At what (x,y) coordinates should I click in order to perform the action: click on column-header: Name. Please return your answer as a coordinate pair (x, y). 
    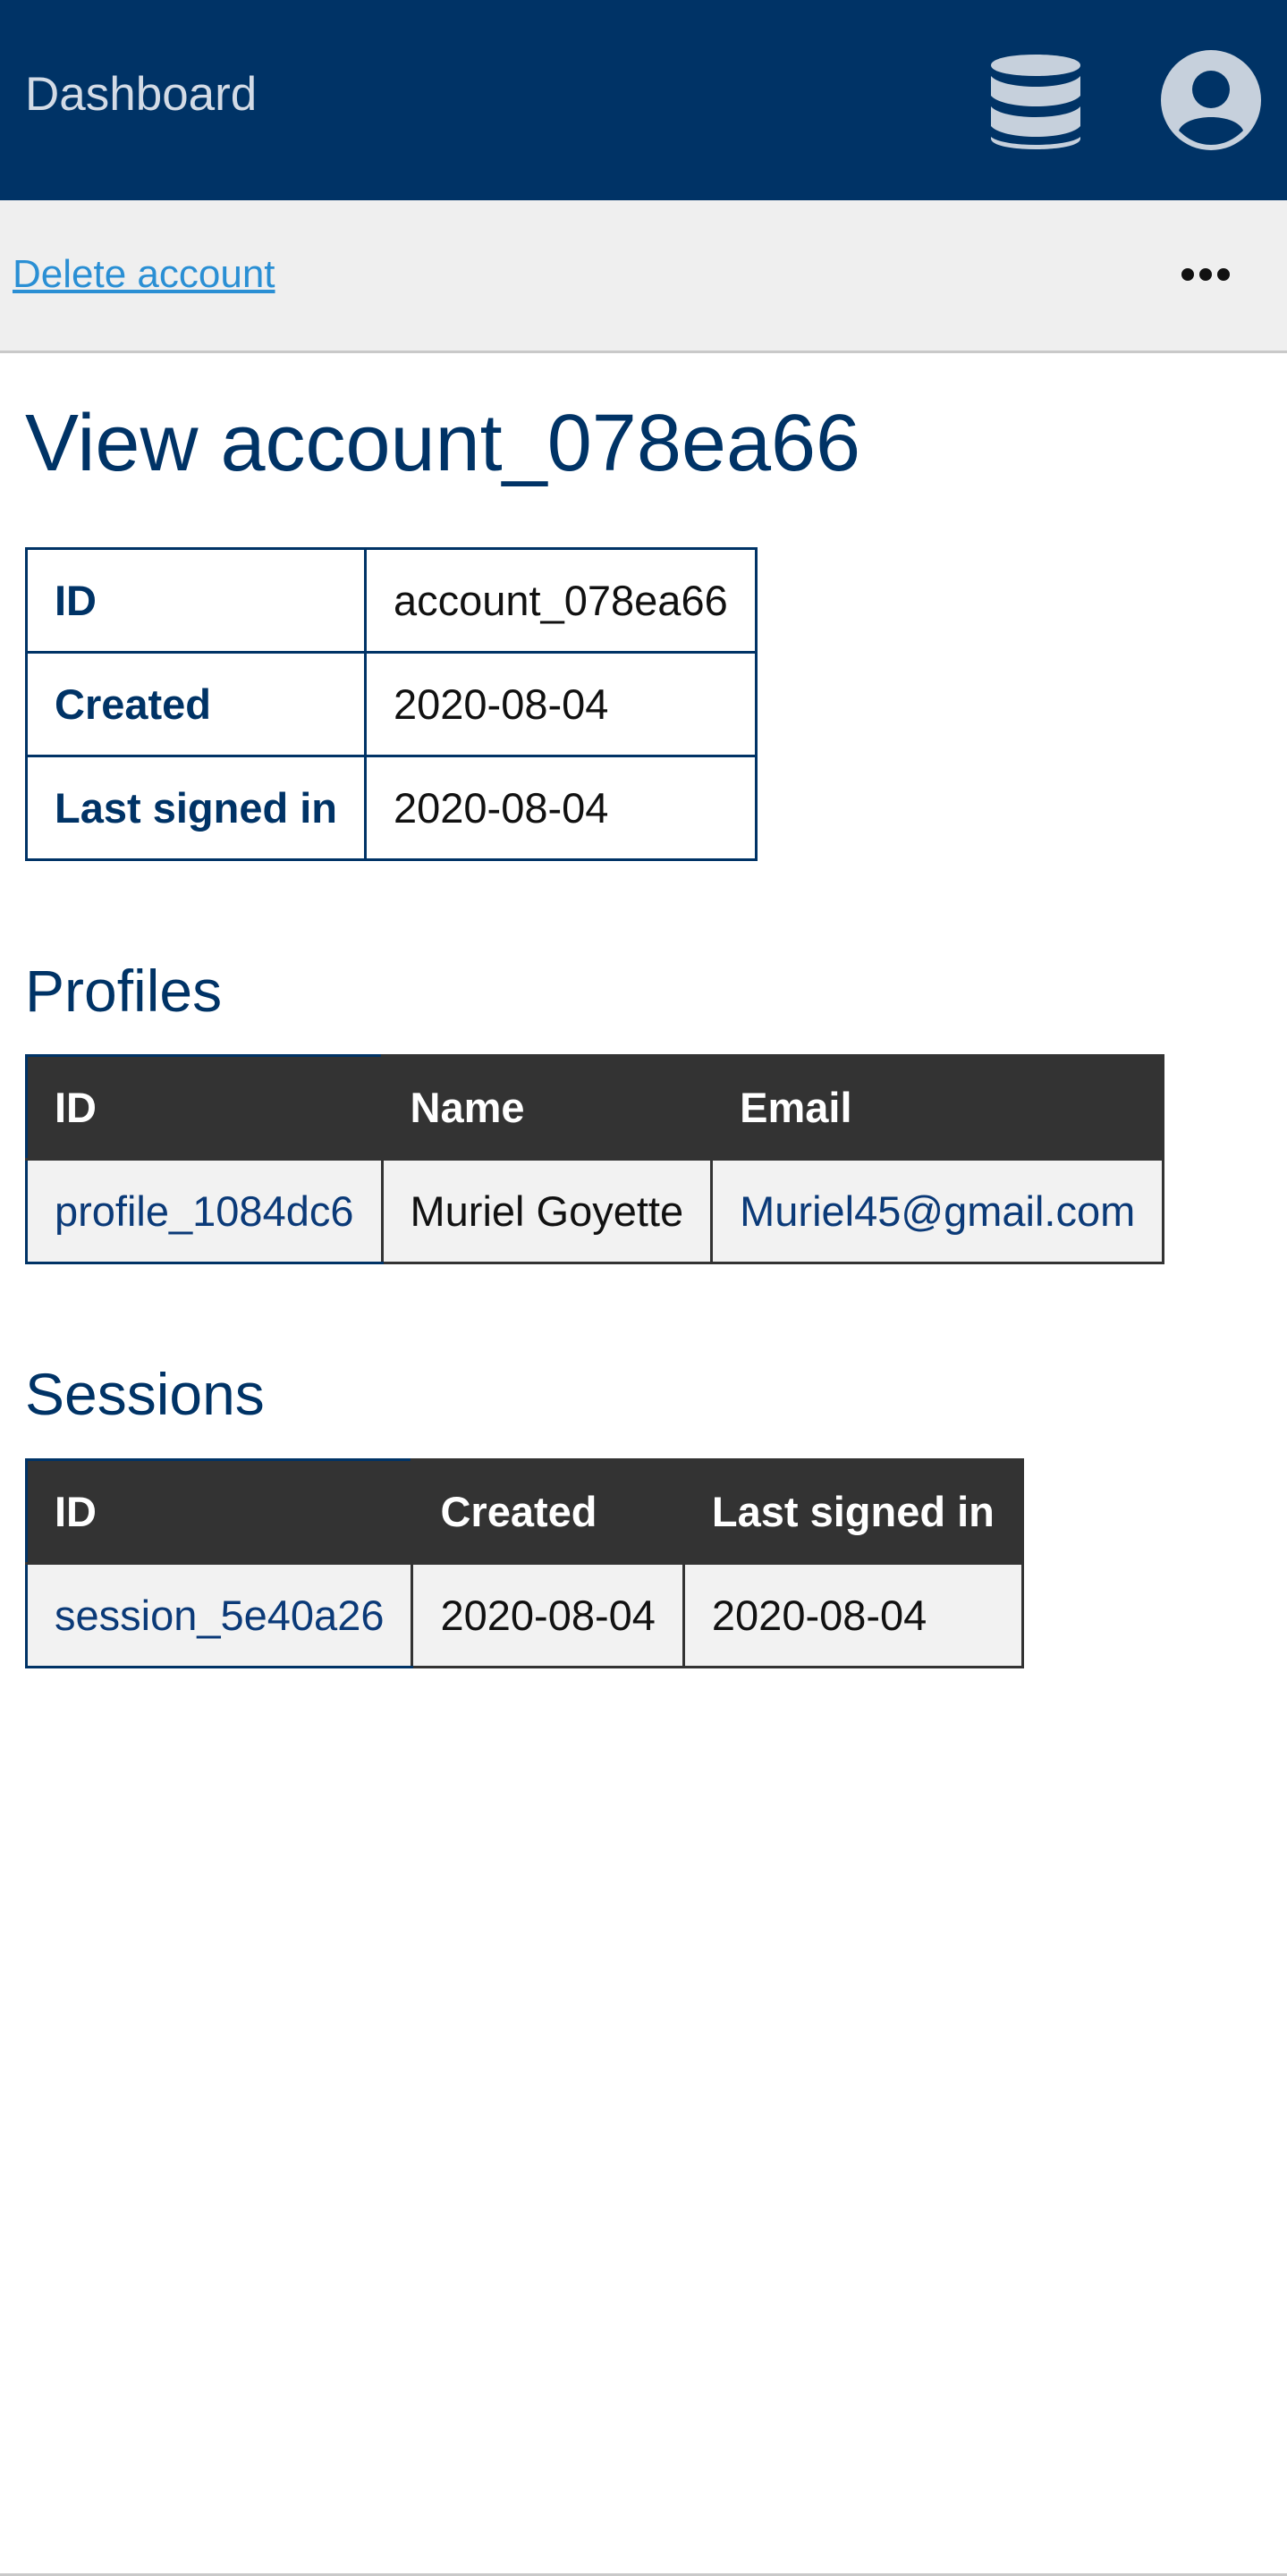
    Looking at the image, I should click on (547, 1107).